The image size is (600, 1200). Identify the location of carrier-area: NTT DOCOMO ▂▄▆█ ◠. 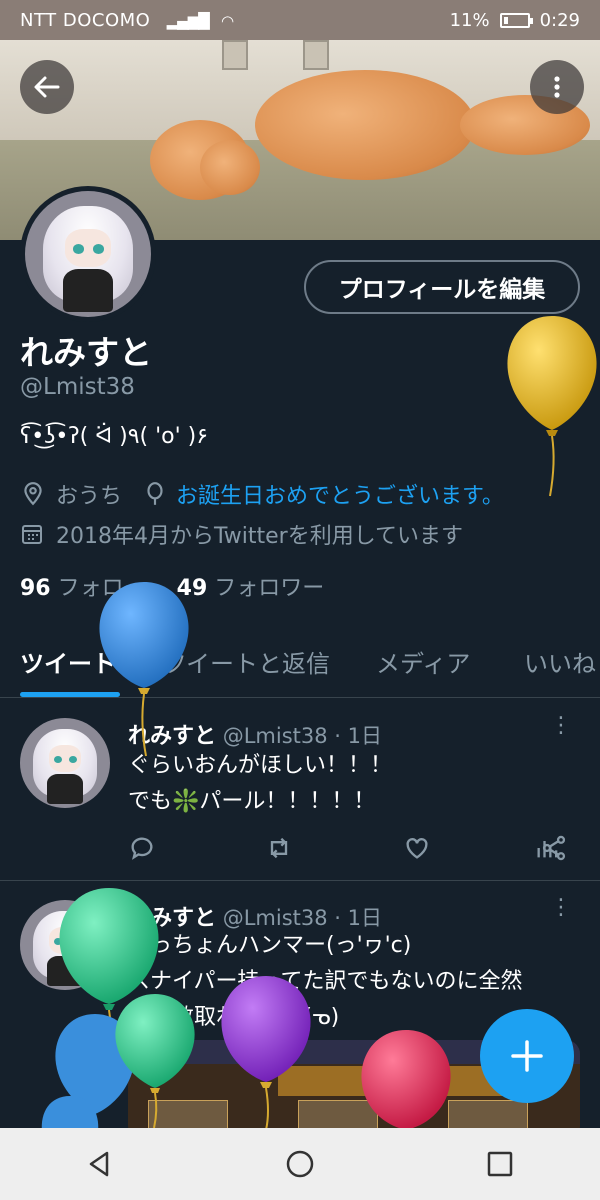
(235, 20).